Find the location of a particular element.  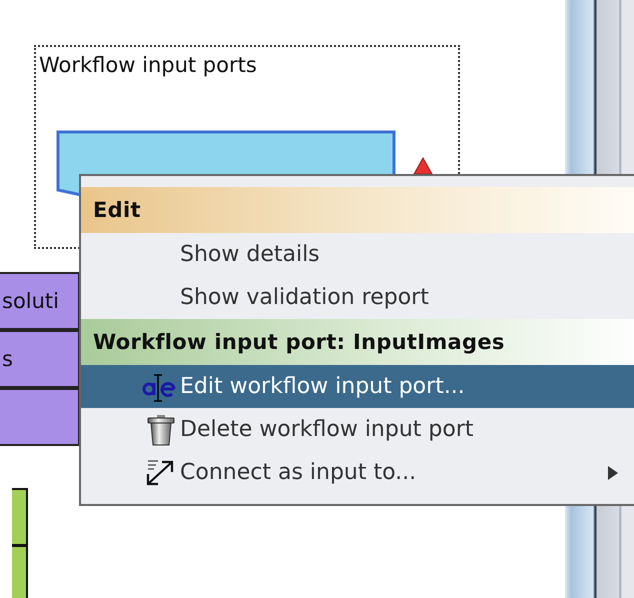

menu-item: Show details is located at coordinates (357, 254).